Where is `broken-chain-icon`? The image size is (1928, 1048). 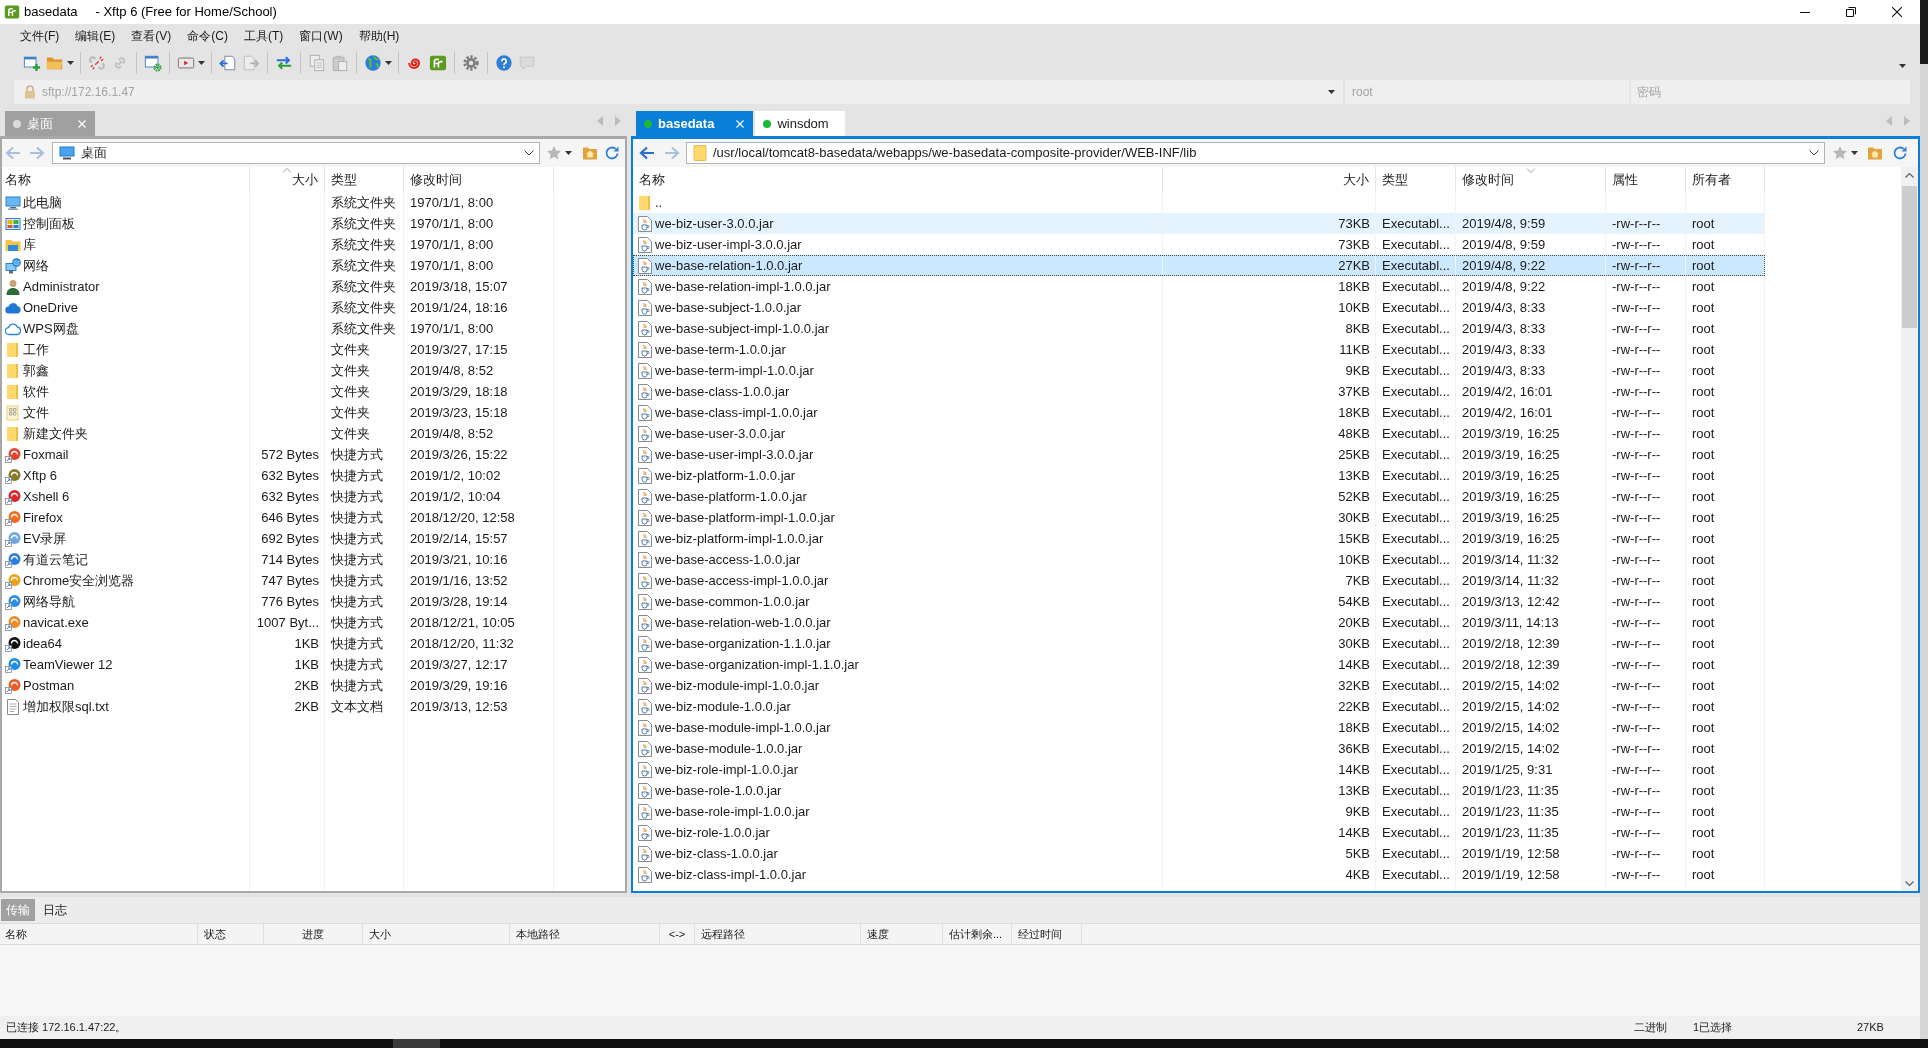 broken-chain-icon is located at coordinates (96, 63).